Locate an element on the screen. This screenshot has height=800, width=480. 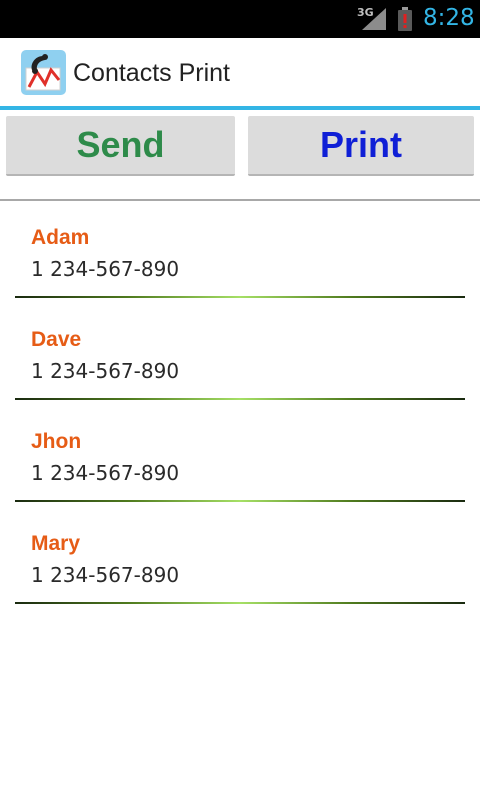
signal-icon is located at coordinates (374, 19).